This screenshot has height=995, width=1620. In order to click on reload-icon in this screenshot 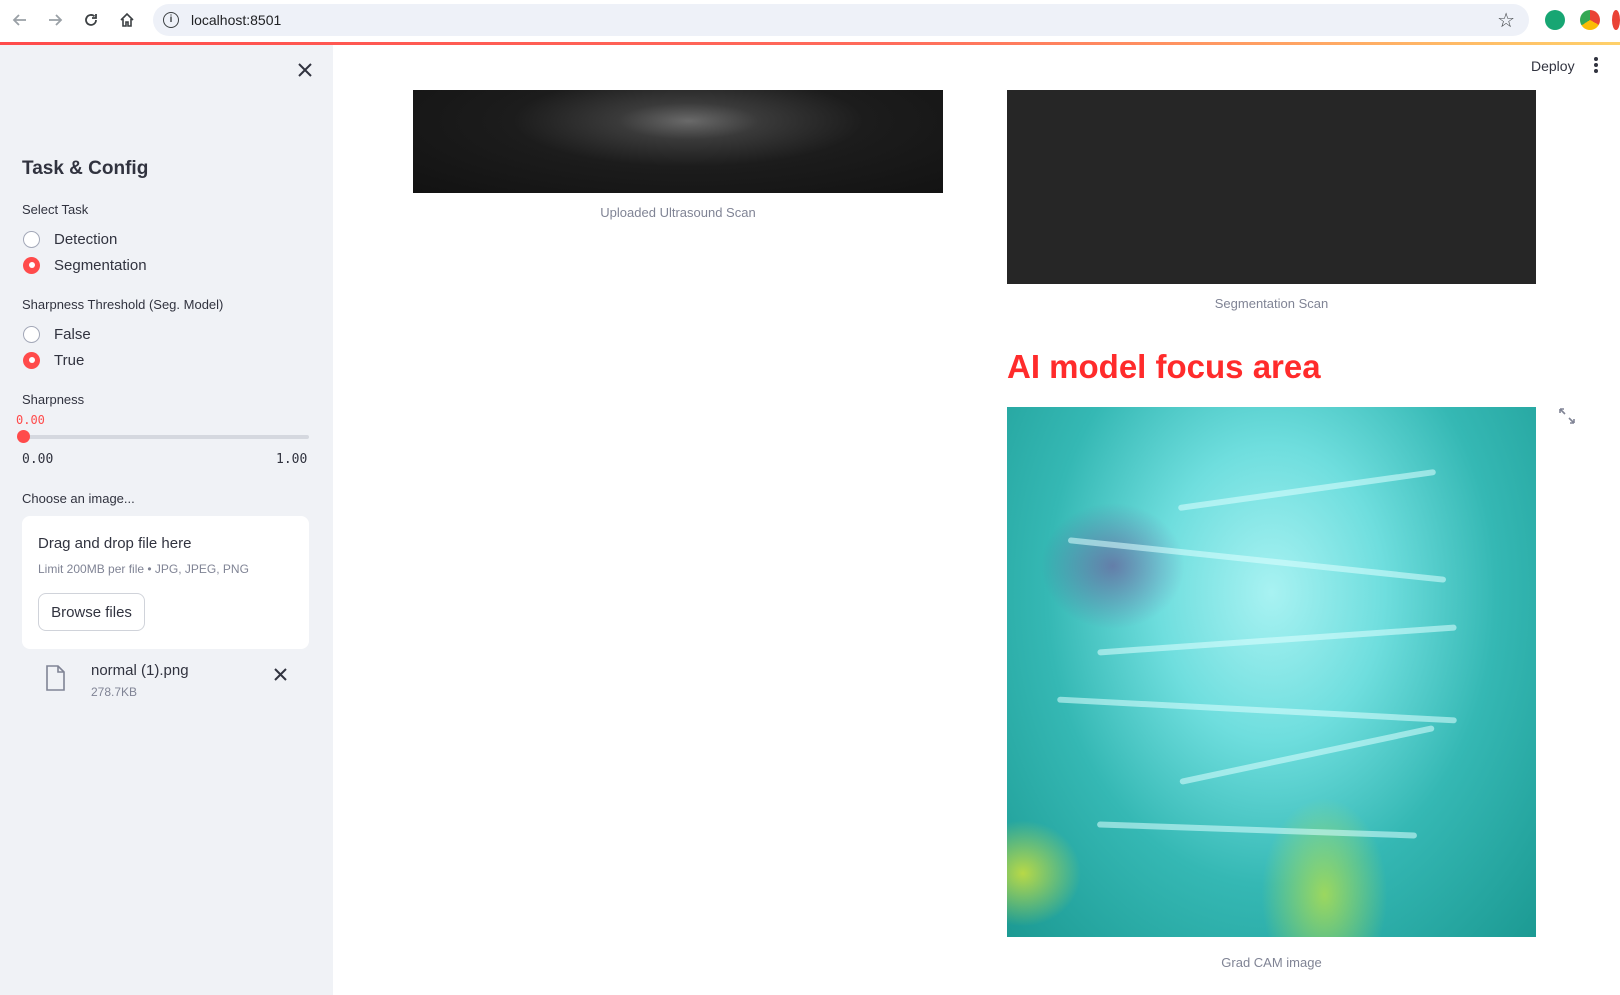, I will do `click(91, 20)`.